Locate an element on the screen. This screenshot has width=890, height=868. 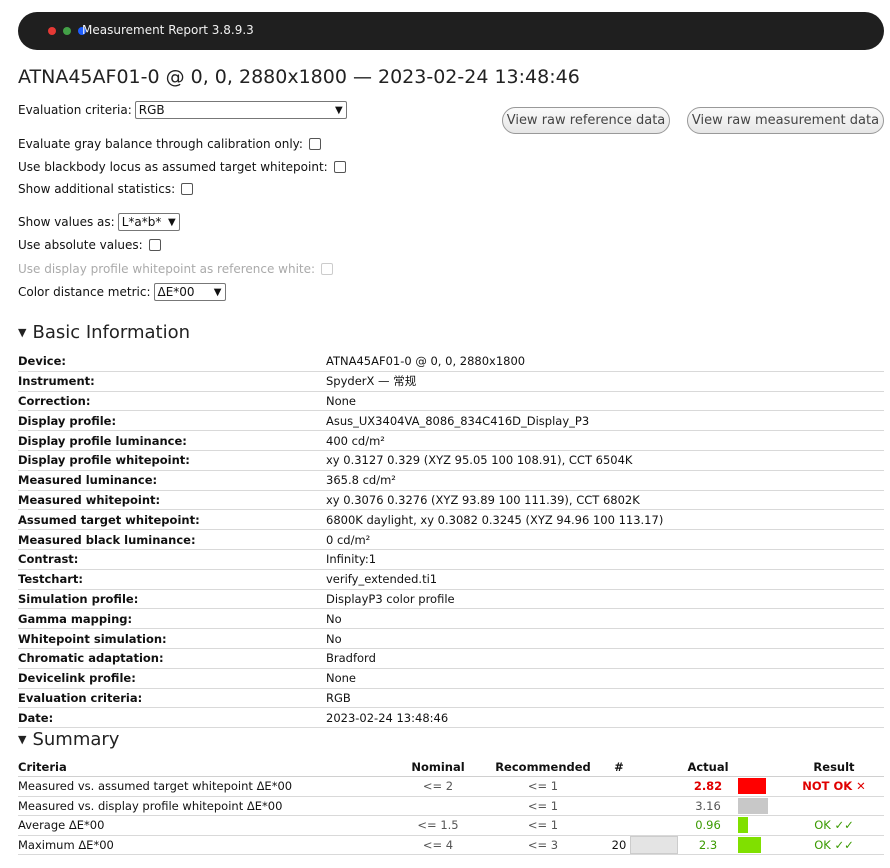
minimize-dot-icon is located at coordinates (67, 31).